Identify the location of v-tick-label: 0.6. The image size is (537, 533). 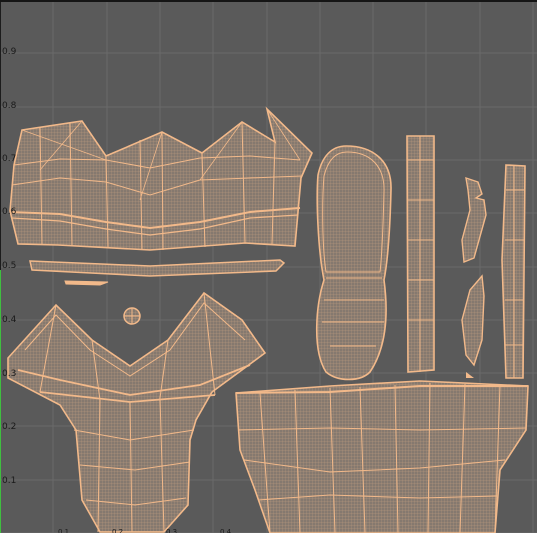
(9, 212).